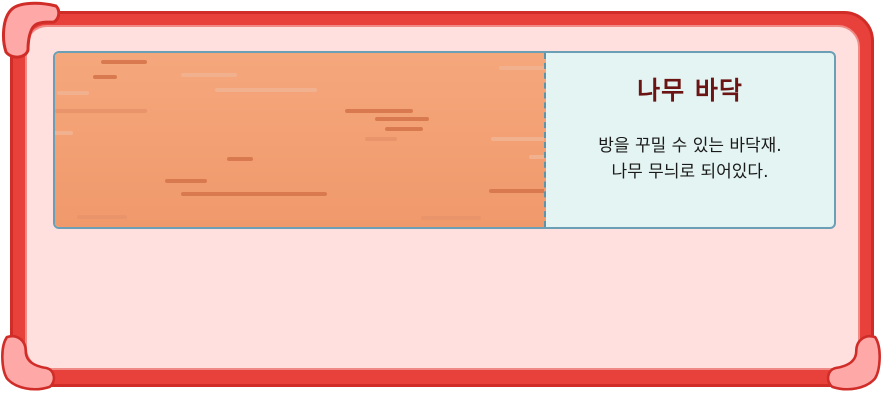 Image resolution: width=890 pixels, height=402 pixels. What do you see at coordinates (690, 90) in the screenshot?
I see `item-title: 나무 바닥` at bounding box center [690, 90].